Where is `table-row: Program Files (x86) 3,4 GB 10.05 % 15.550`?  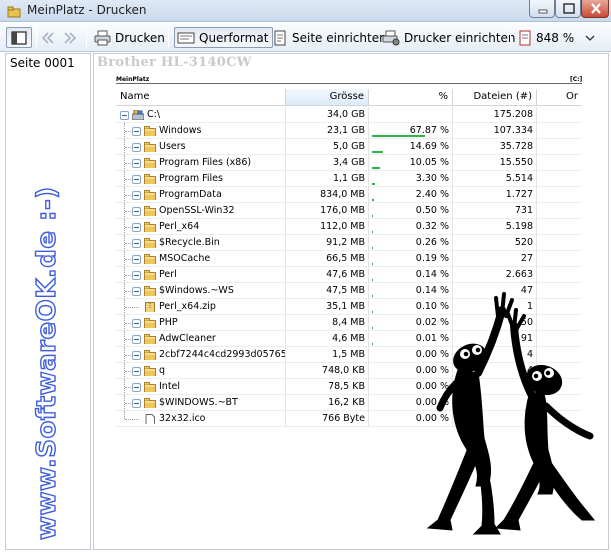 table-row: Program Files (x86) 3,4 GB 10.05 % 15.550 is located at coordinates (349, 163).